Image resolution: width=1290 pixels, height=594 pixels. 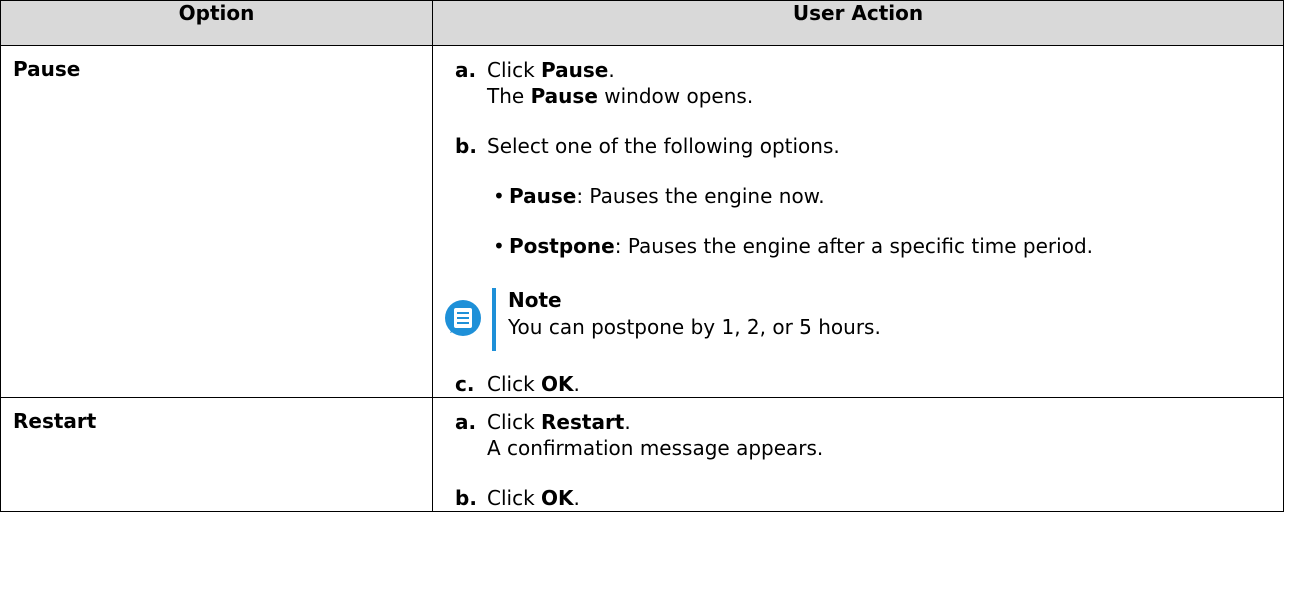 I want to click on header-row: Option User Action, so click(x=642, y=23).